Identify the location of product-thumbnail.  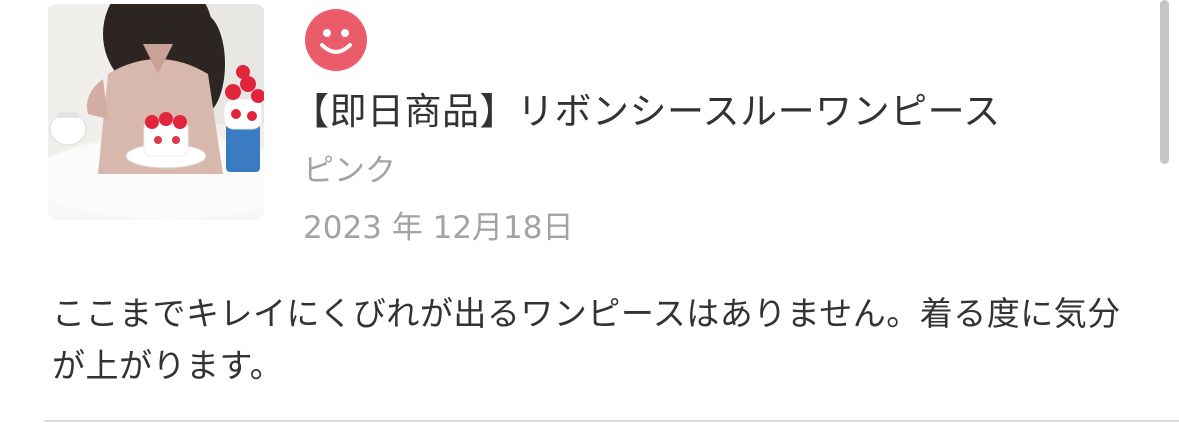
(156, 112).